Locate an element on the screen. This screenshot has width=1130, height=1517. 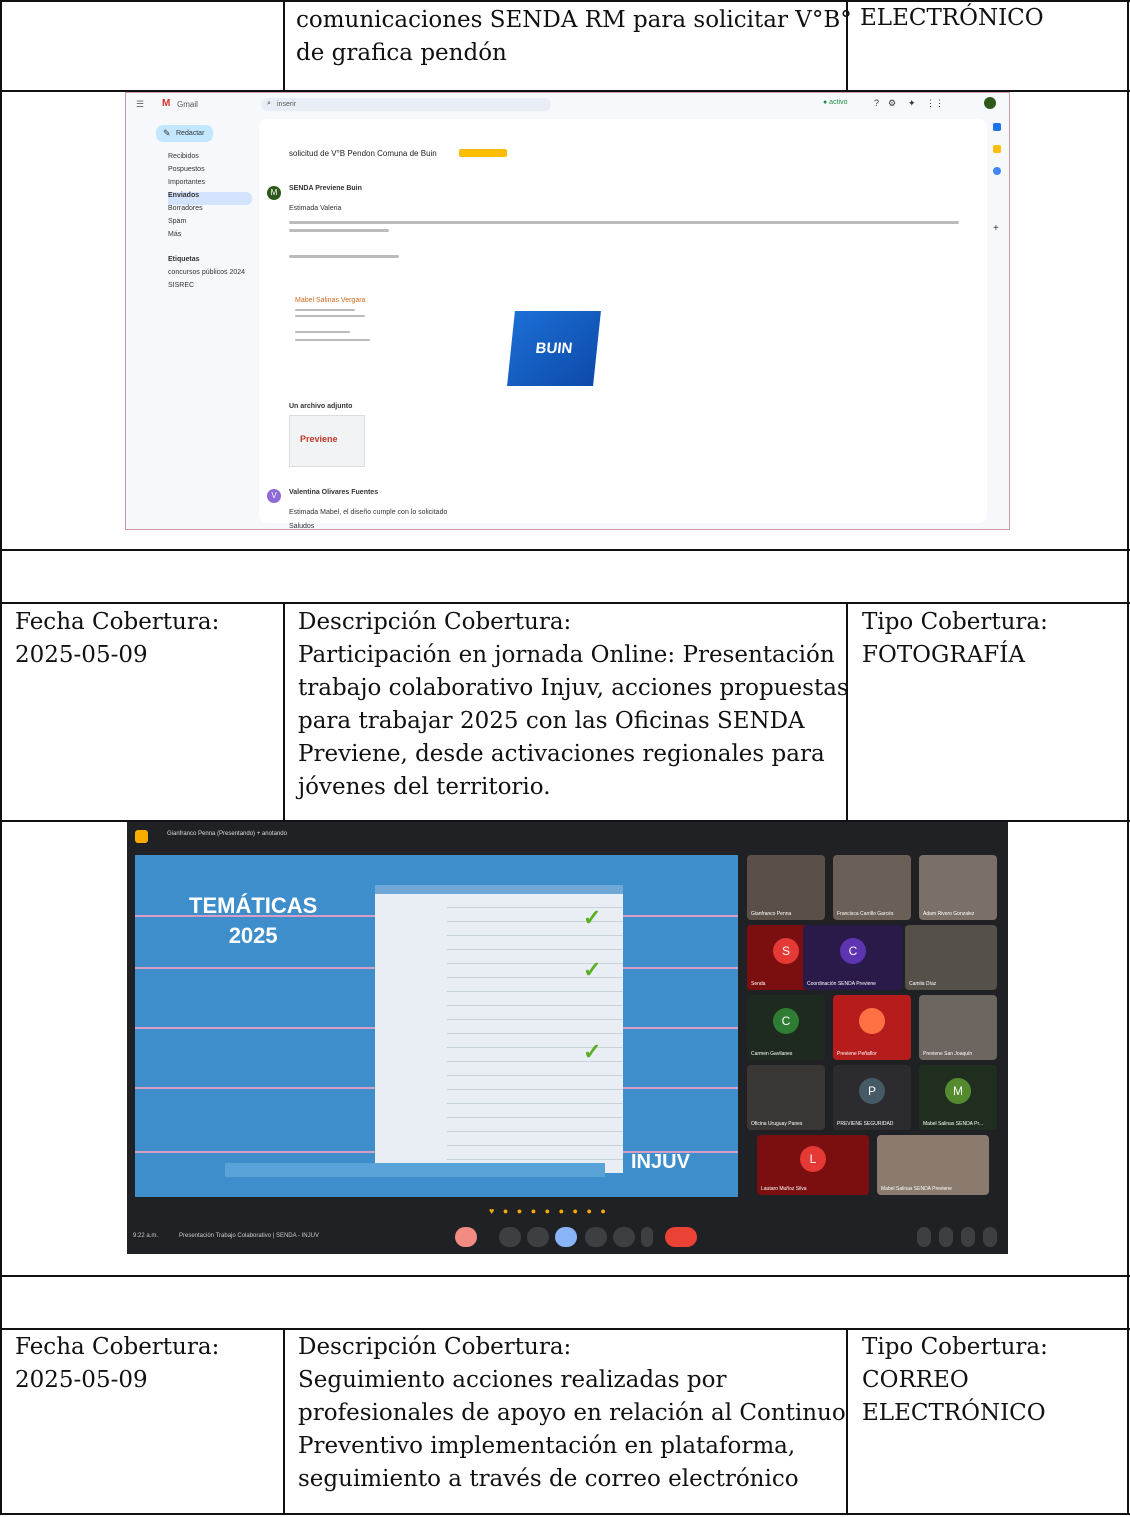
injuv-logo: INJUV is located at coordinates (660, 1162).